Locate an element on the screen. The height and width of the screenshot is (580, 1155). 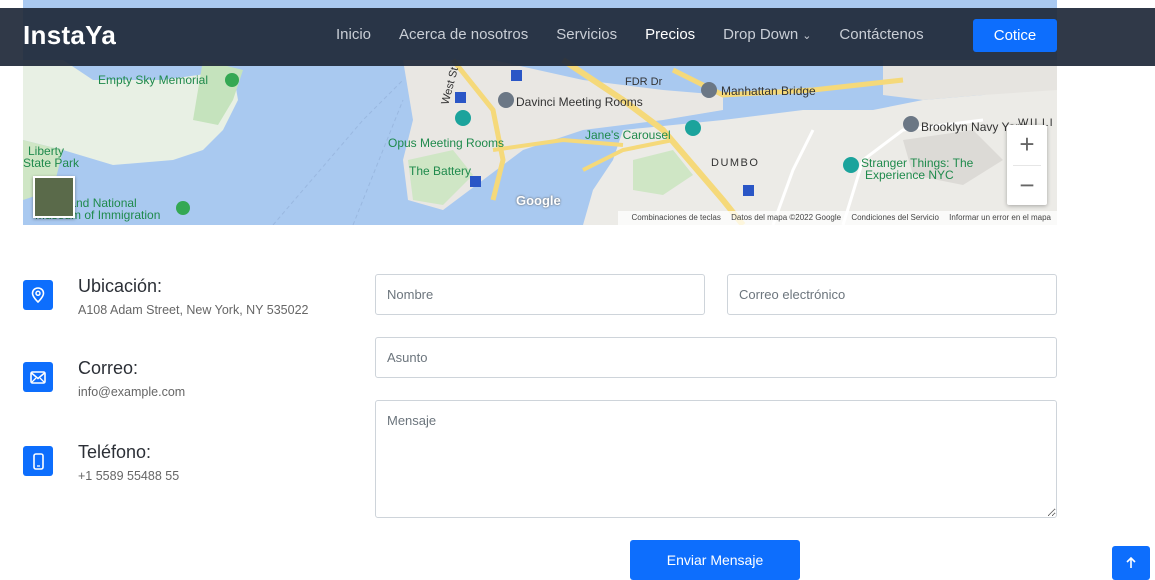
nav-acerca: Acerca de nosotros is located at coordinates (463, 34).